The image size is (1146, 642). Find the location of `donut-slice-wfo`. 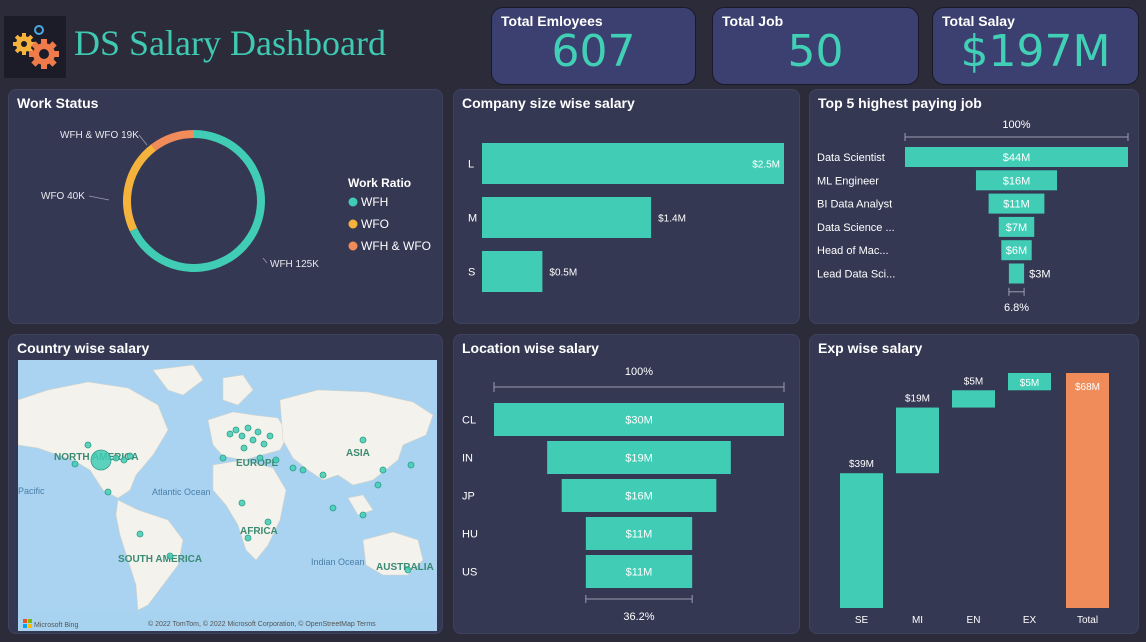

donut-slice-wfo is located at coordinates (139, 188).